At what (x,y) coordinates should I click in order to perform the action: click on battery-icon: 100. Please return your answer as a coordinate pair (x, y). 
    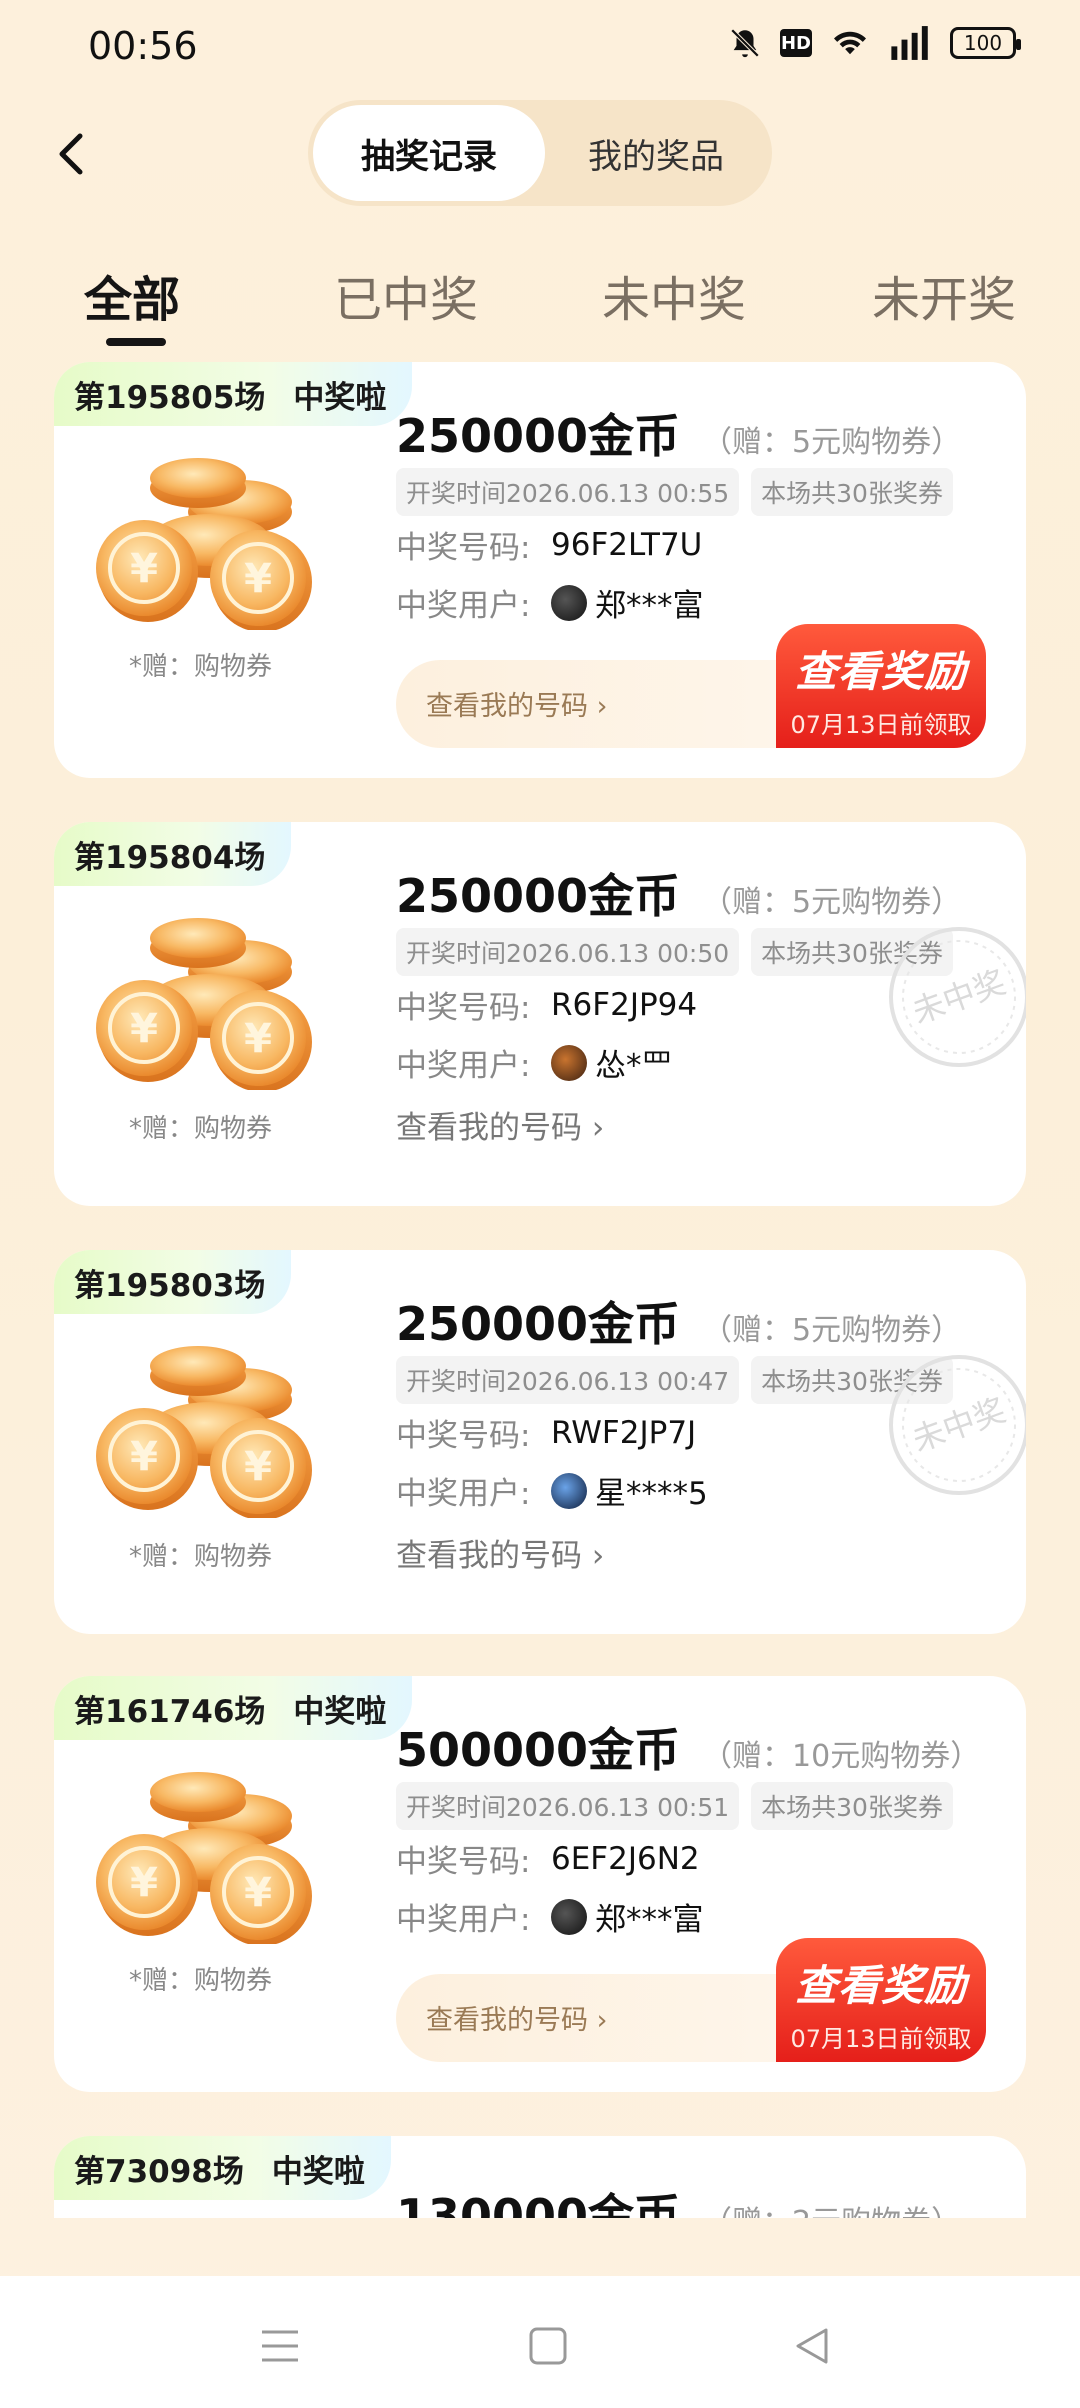
    Looking at the image, I should click on (985, 43).